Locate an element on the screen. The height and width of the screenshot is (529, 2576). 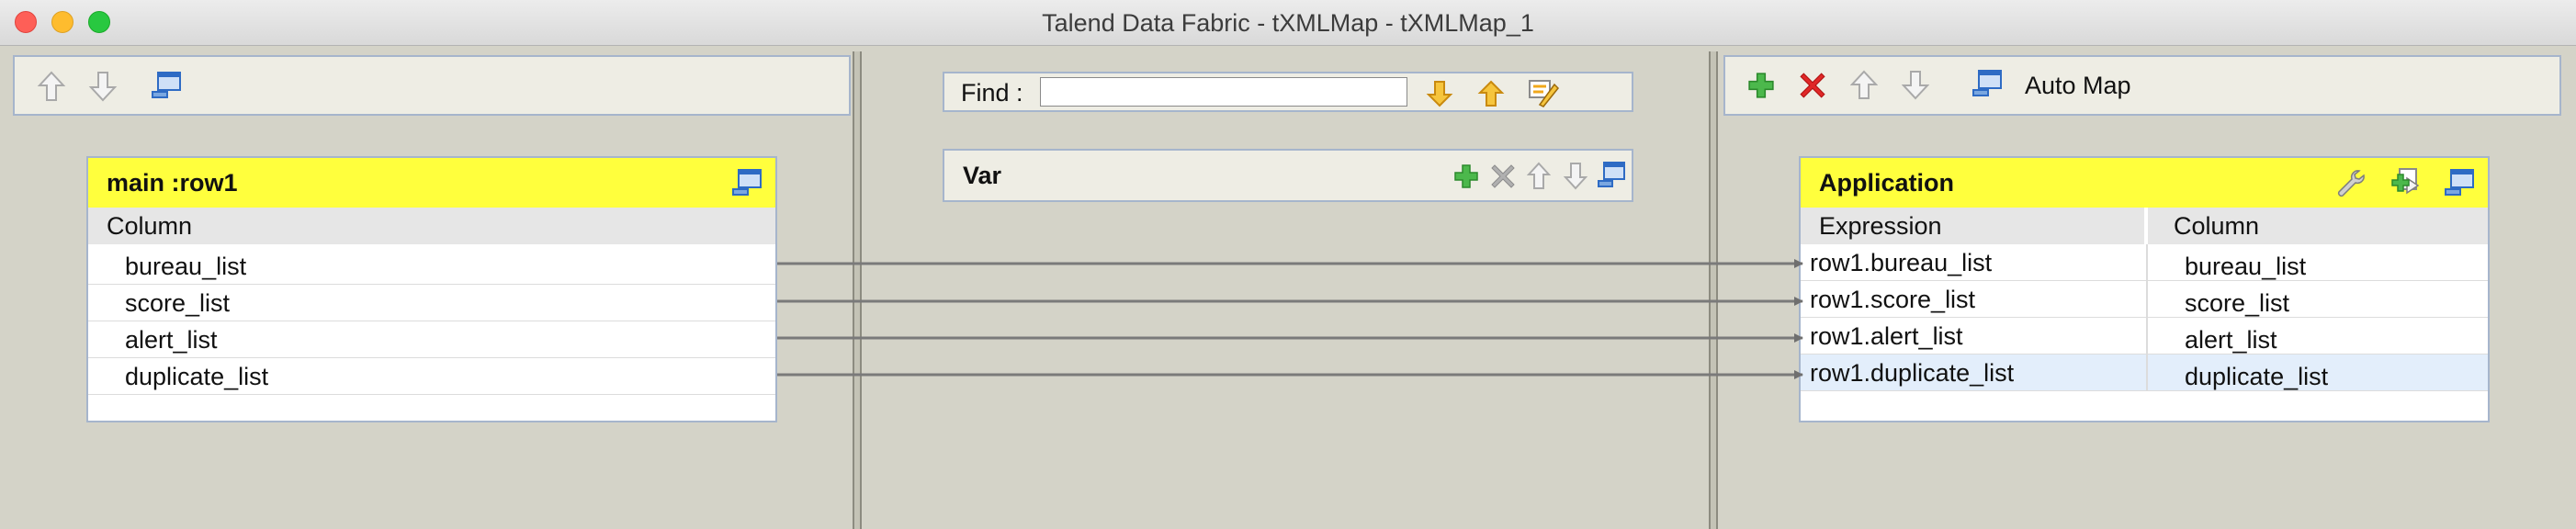
mapping-links is located at coordinates (1290, 319).